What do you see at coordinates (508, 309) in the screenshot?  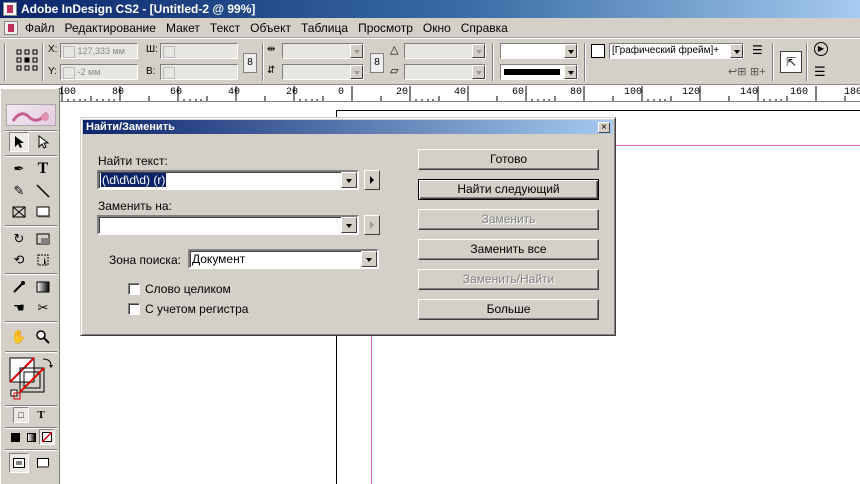 I see `more-button: Больше` at bounding box center [508, 309].